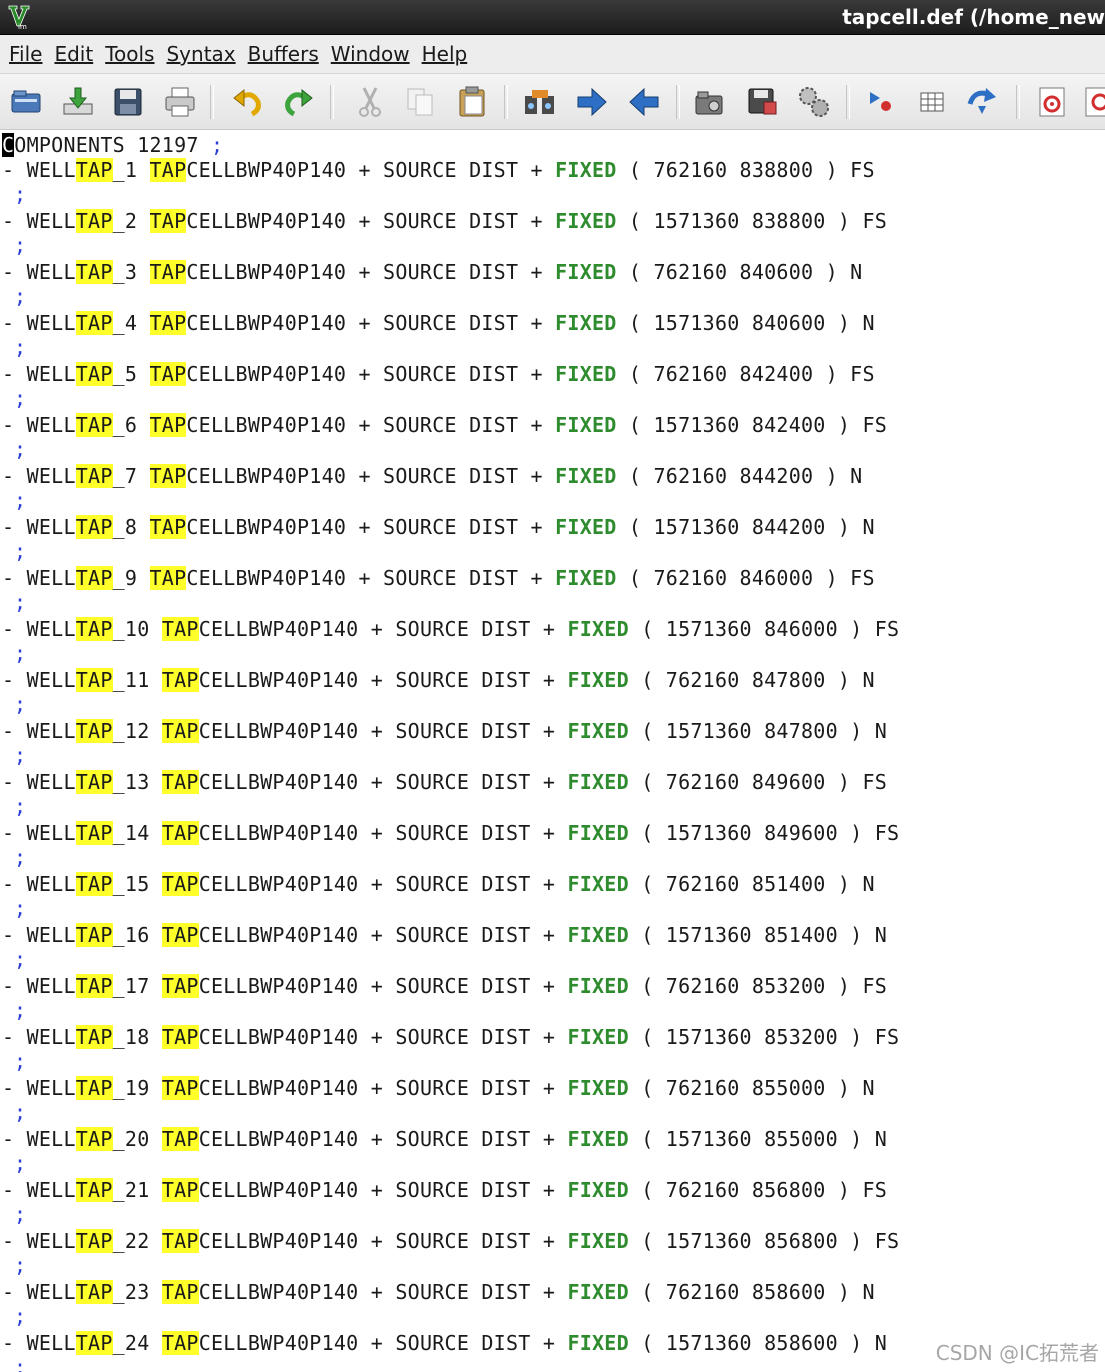 The height and width of the screenshot is (1372, 1105). I want to click on title-bar: im tapcell.def (/home_new, so click(552, 17).